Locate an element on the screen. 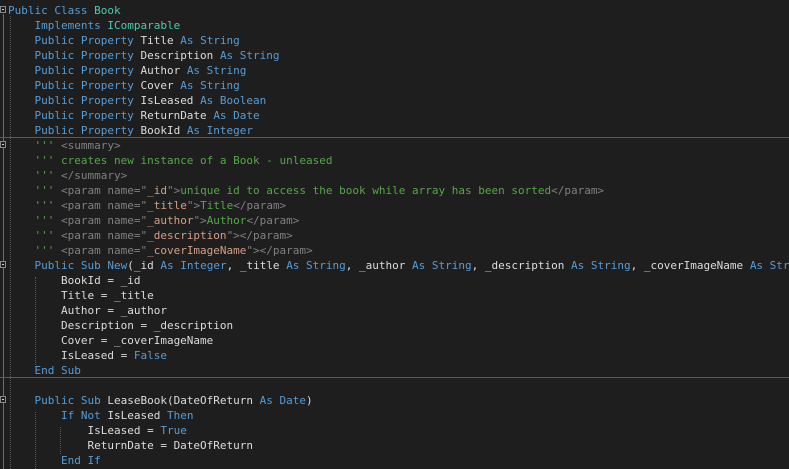  code-token: "> is located at coordinates (200, 220).